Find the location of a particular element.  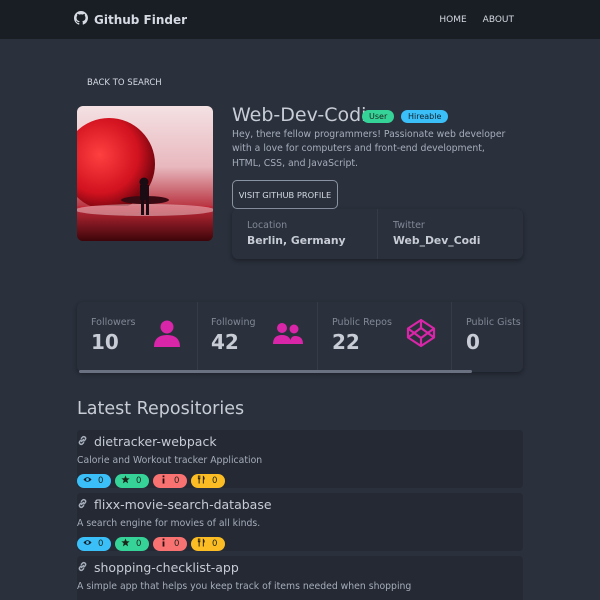

repo-link: dietracker-webpack is located at coordinates (147, 441).